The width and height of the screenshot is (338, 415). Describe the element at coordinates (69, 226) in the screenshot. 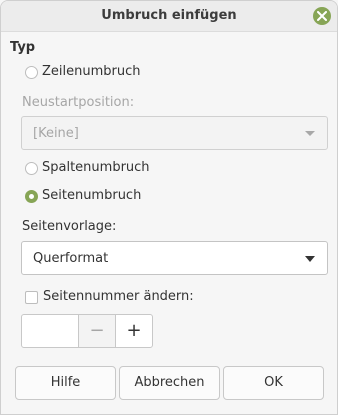

I see `page-style-label: Seitenvorlage:` at that location.